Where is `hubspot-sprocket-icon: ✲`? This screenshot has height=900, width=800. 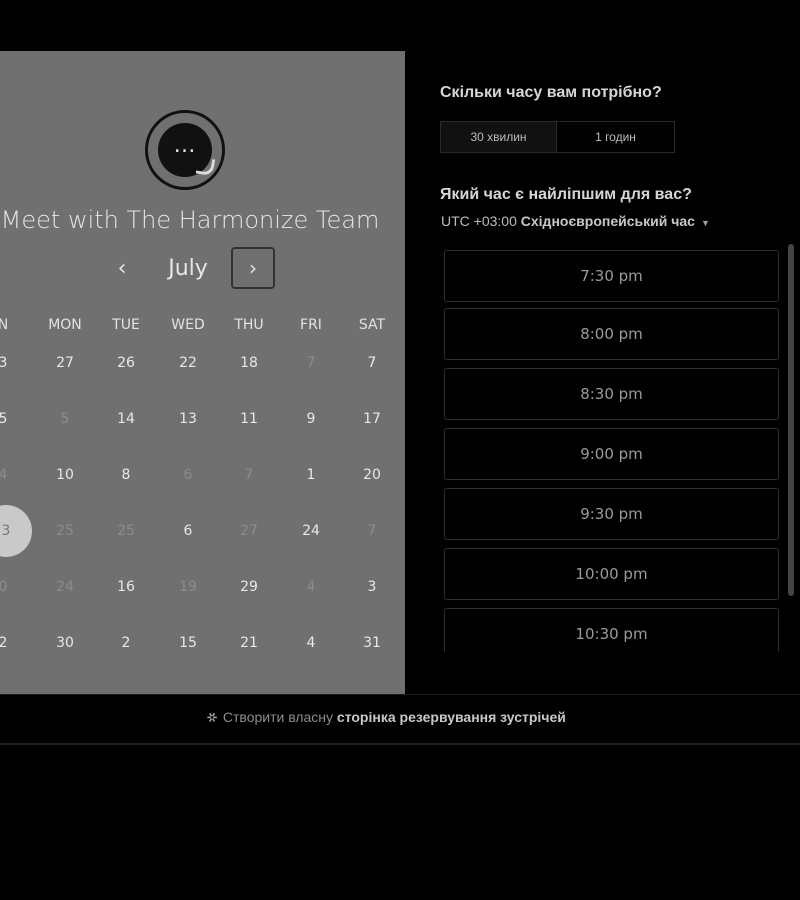
hubspot-sprocket-icon: ✲ is located at coordinates (212, 717).